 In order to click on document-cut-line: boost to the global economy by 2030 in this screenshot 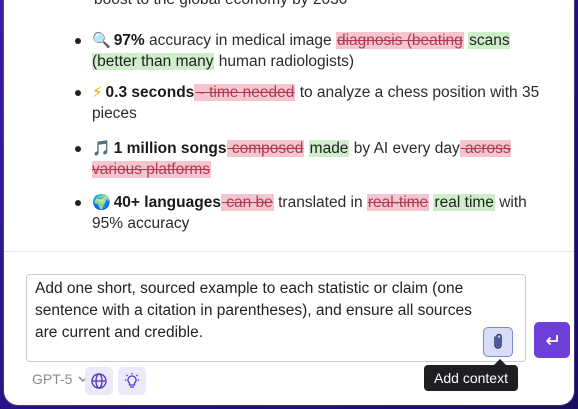, I will do `click(220, 5)`.